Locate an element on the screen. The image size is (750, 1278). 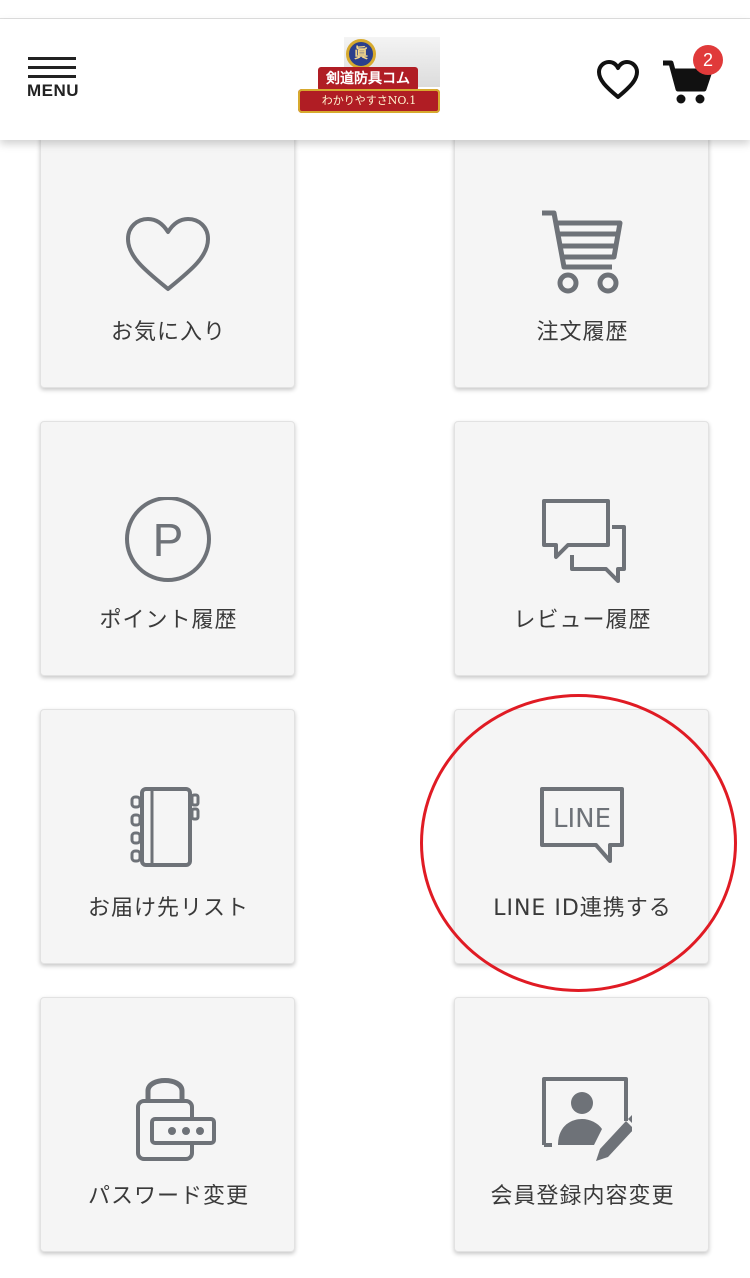
site-logo: 眞 剣道防具コム わかりやすさNO.1 is located at coordinates (370, 77).